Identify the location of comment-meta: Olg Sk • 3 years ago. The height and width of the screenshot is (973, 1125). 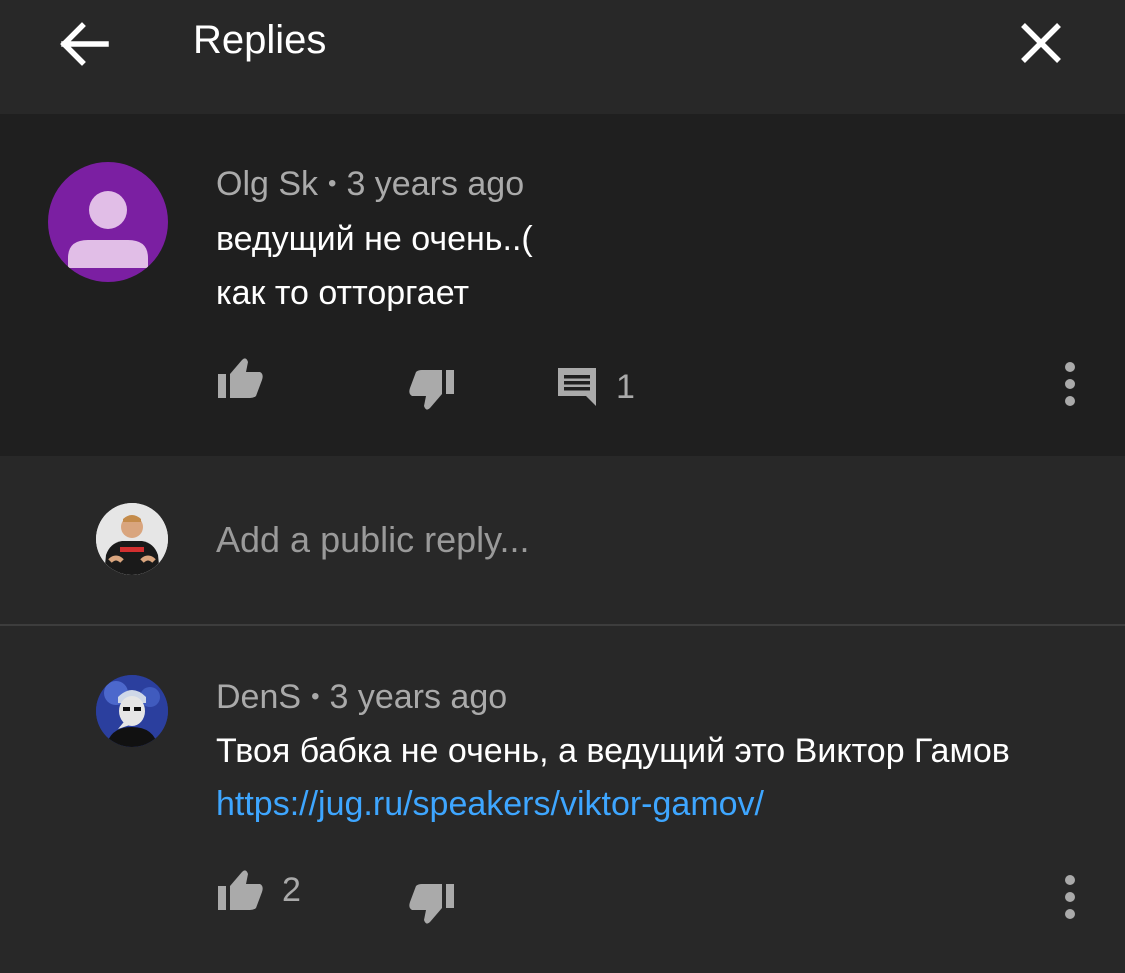
(370, 184).